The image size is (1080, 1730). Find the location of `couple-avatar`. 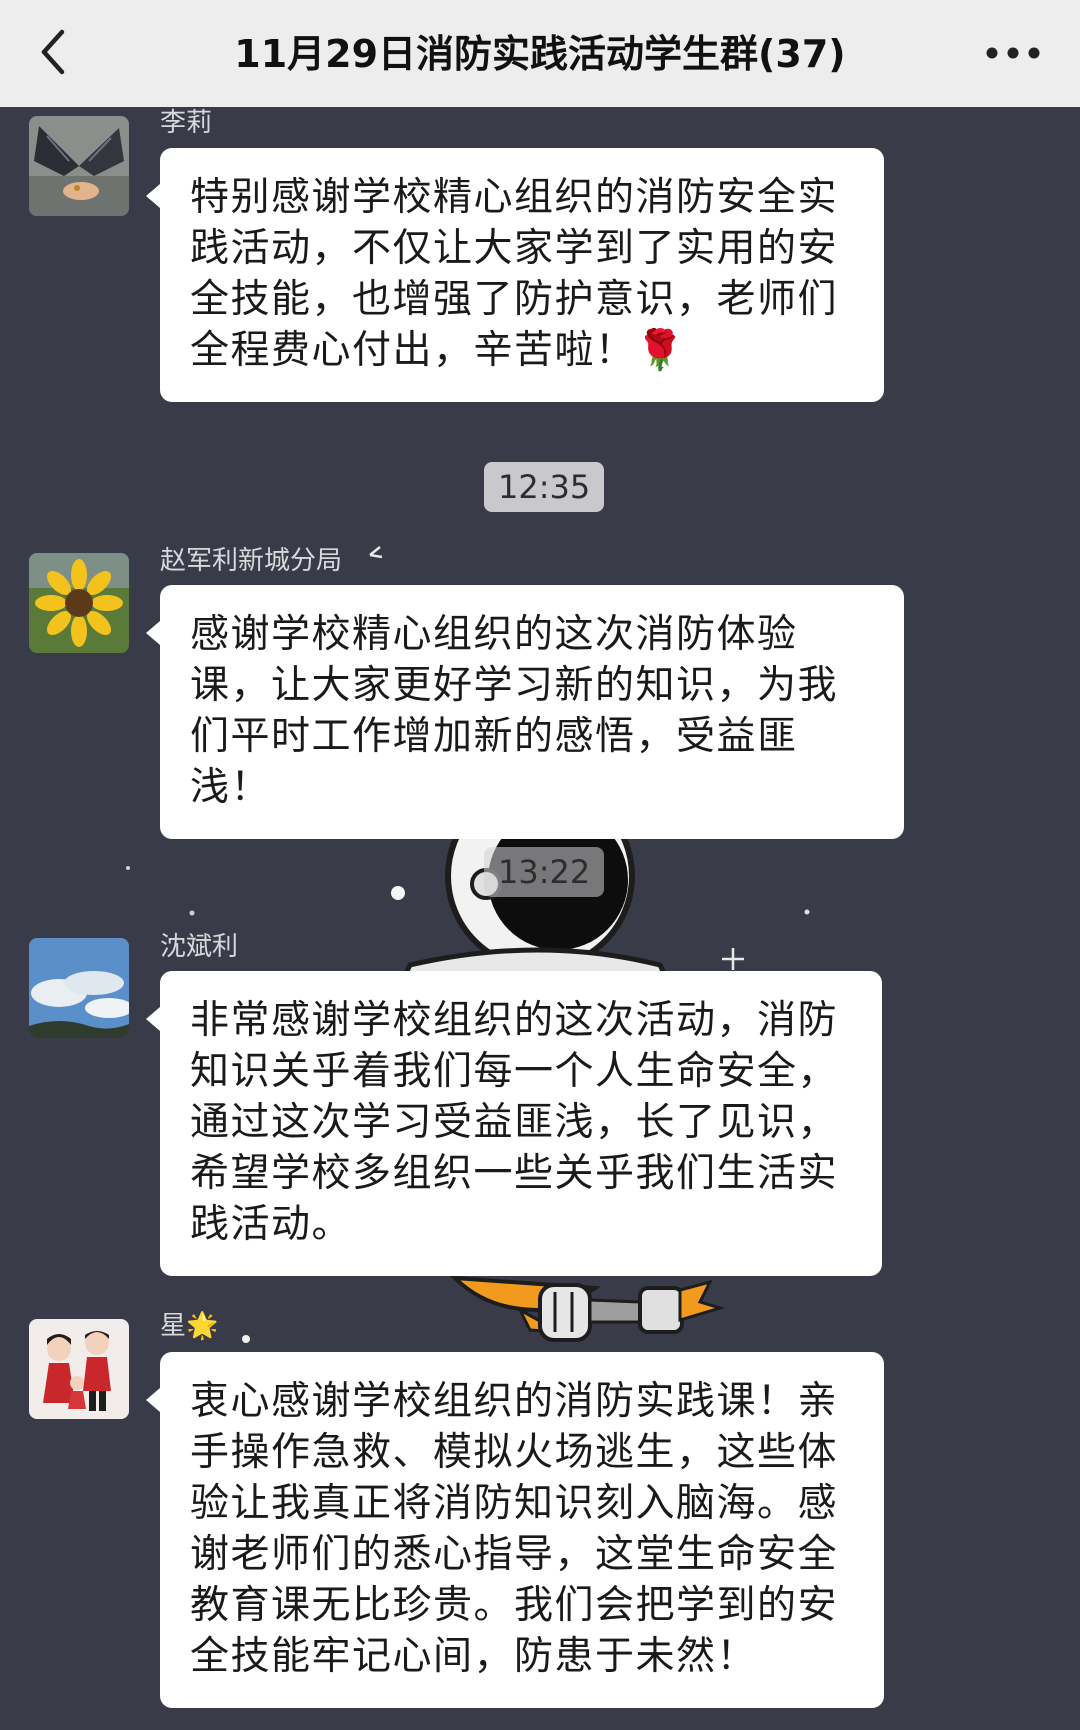

couple-avatar is located at coordinates (79, 1369).